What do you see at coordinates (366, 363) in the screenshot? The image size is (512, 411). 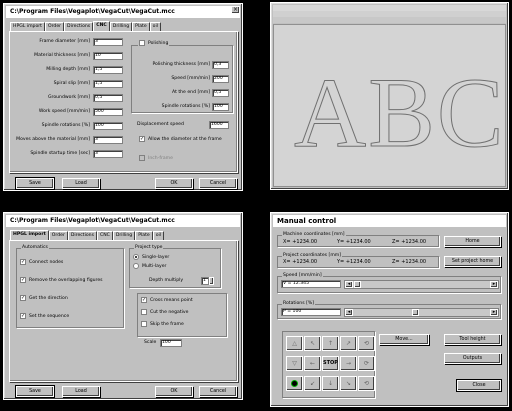 I see `rotate-back-icon: ⟳` at bounding box center [366, 363].